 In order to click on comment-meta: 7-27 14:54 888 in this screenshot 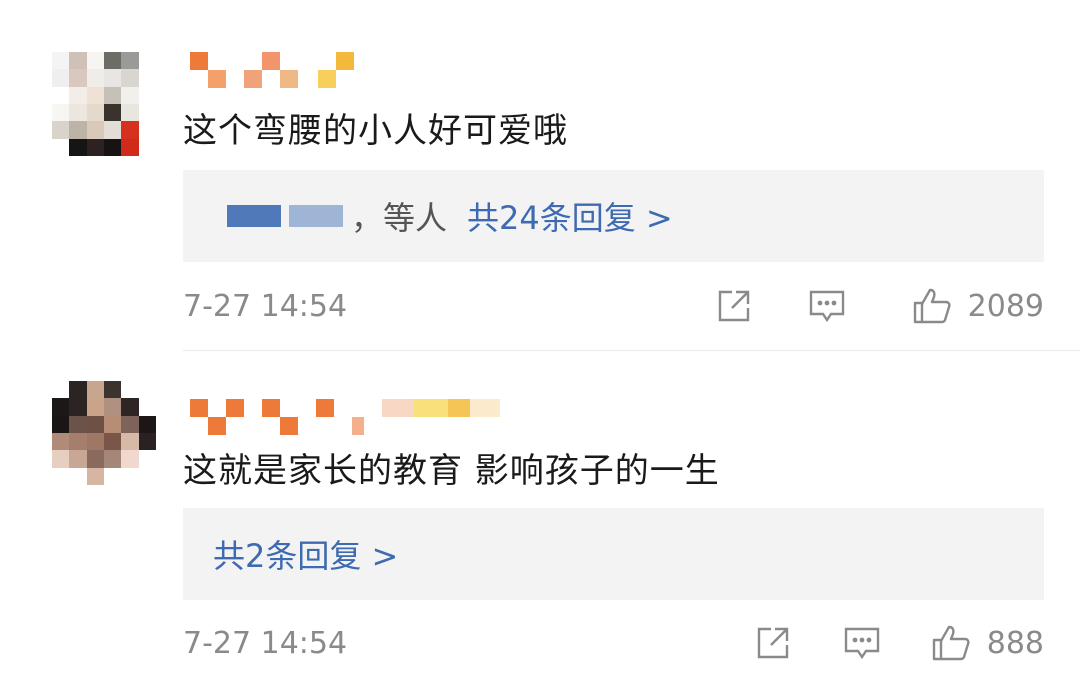, I will do `click(613, 643)`.